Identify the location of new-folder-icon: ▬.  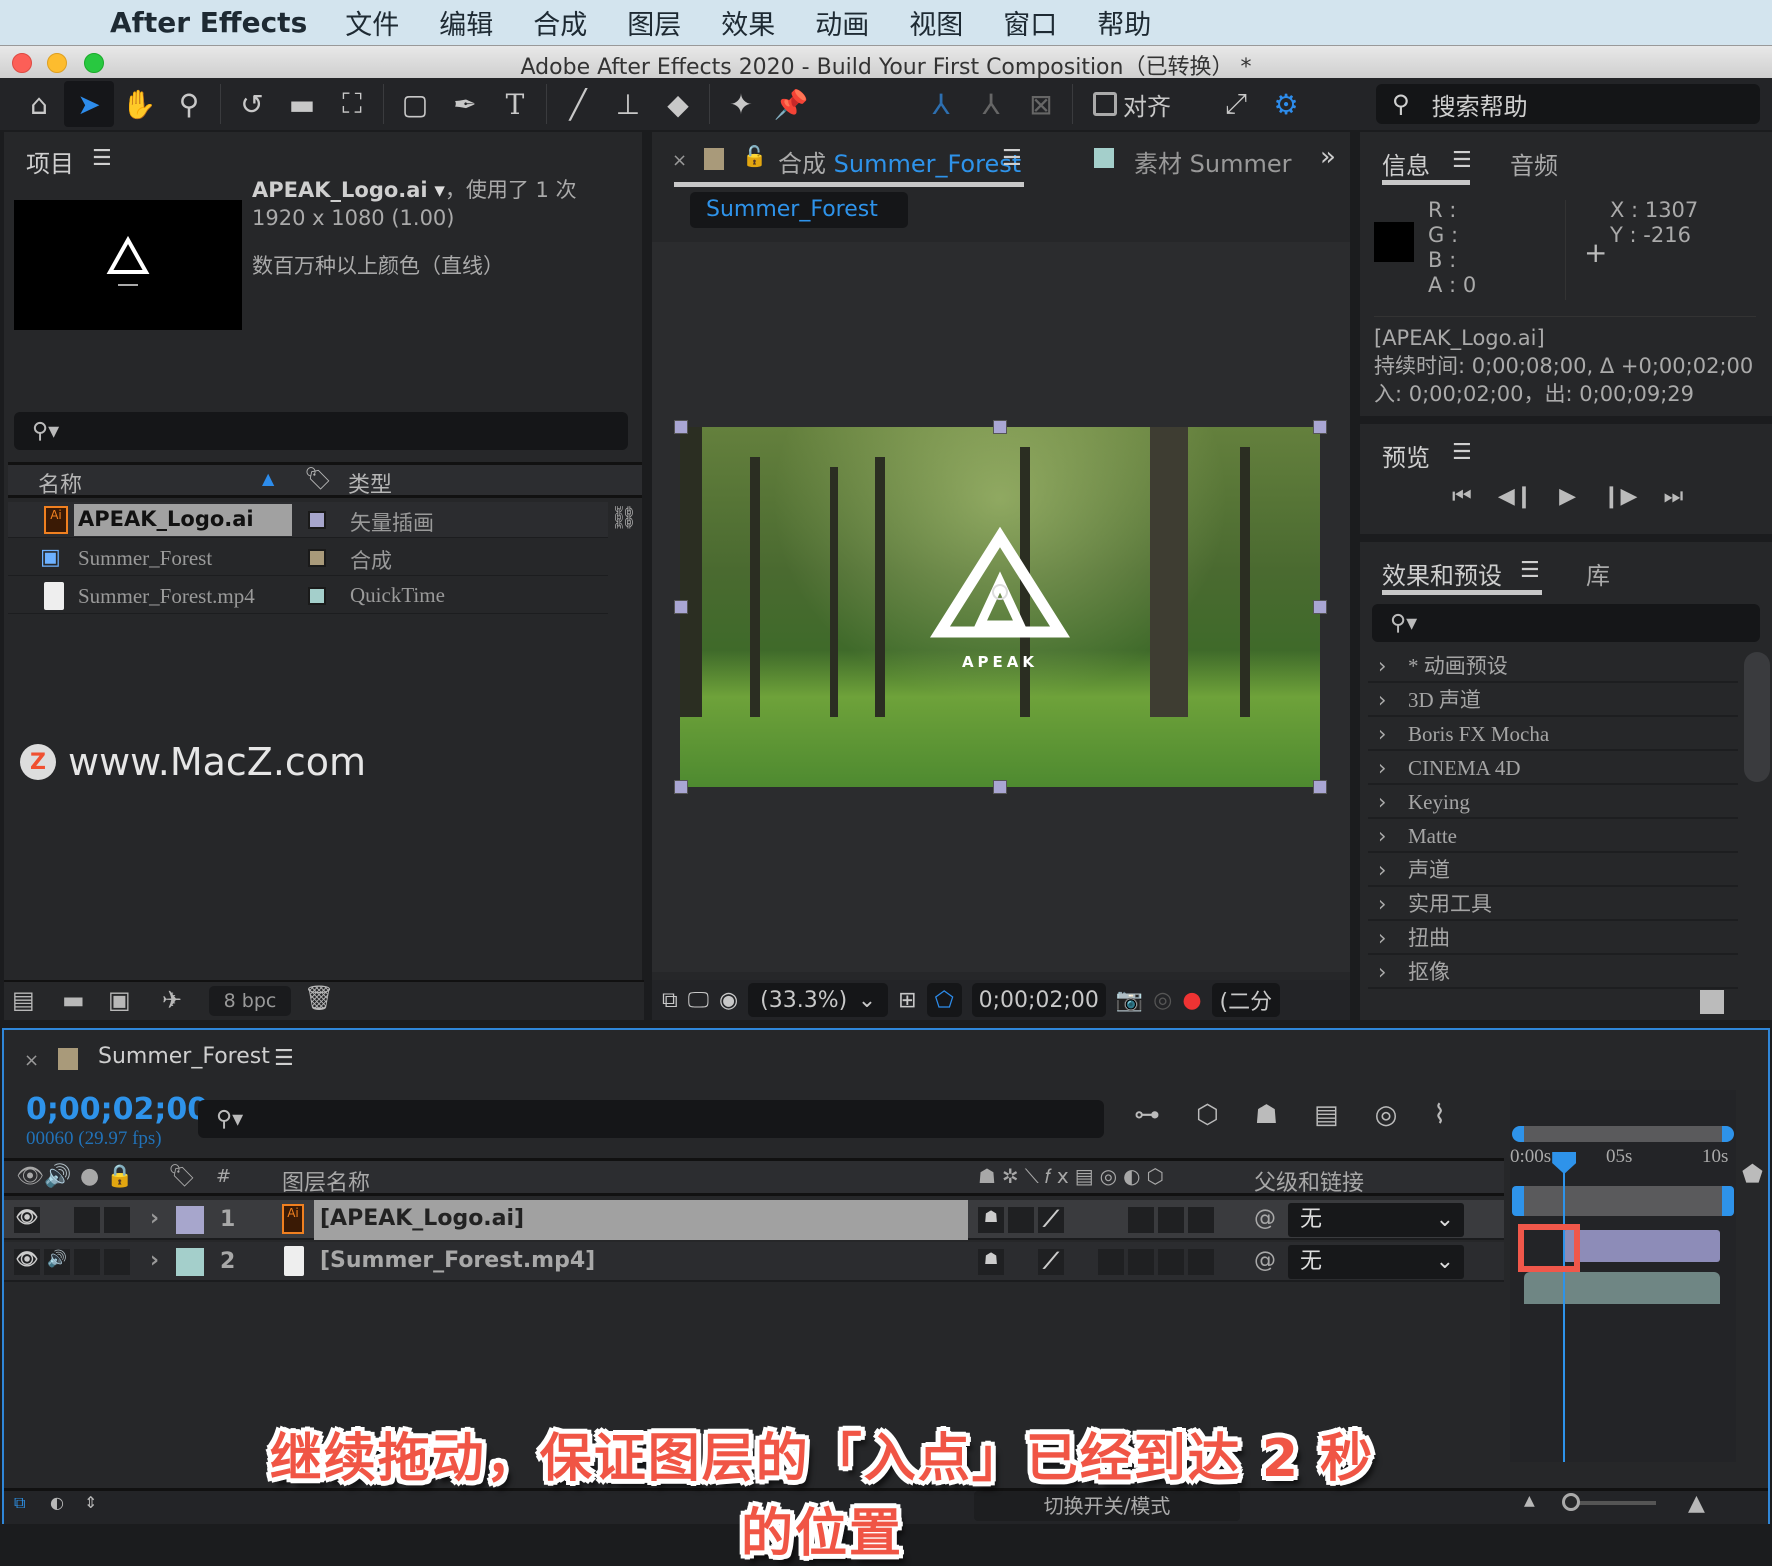
(73, 1000).